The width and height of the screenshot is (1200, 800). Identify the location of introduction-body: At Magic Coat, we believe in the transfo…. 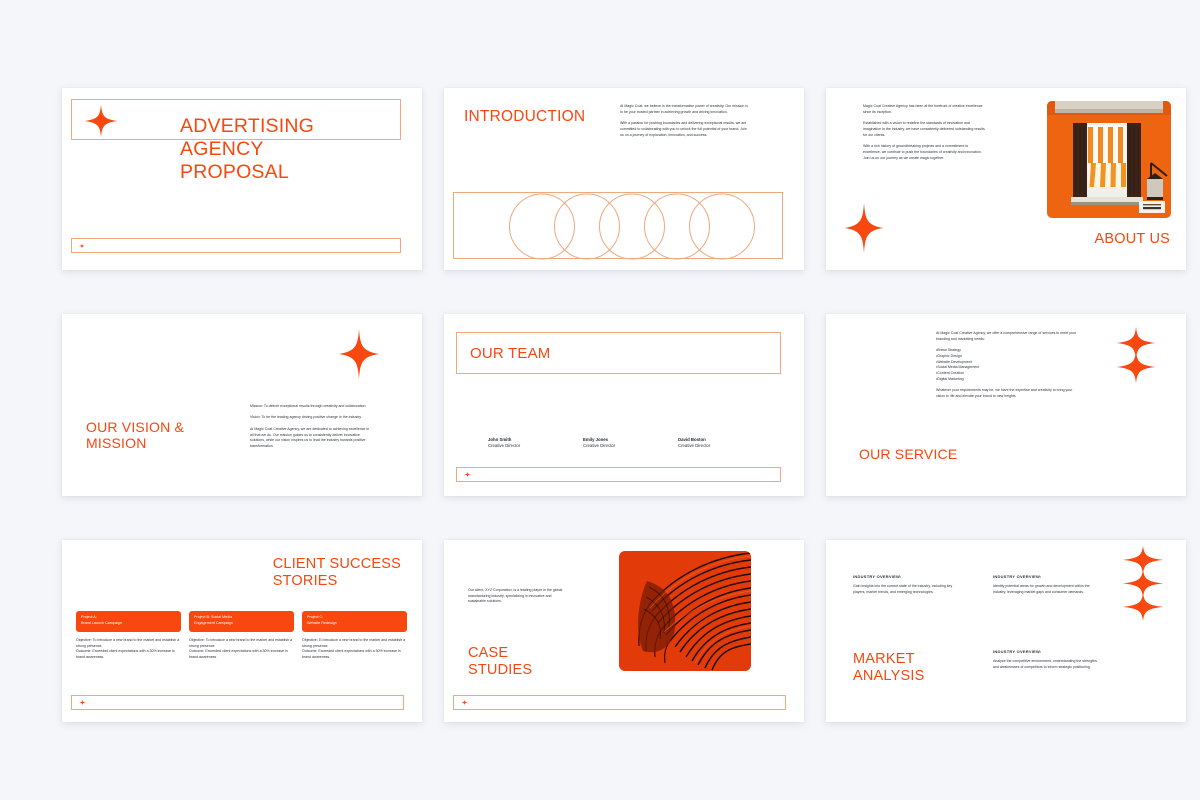
(684, 120).